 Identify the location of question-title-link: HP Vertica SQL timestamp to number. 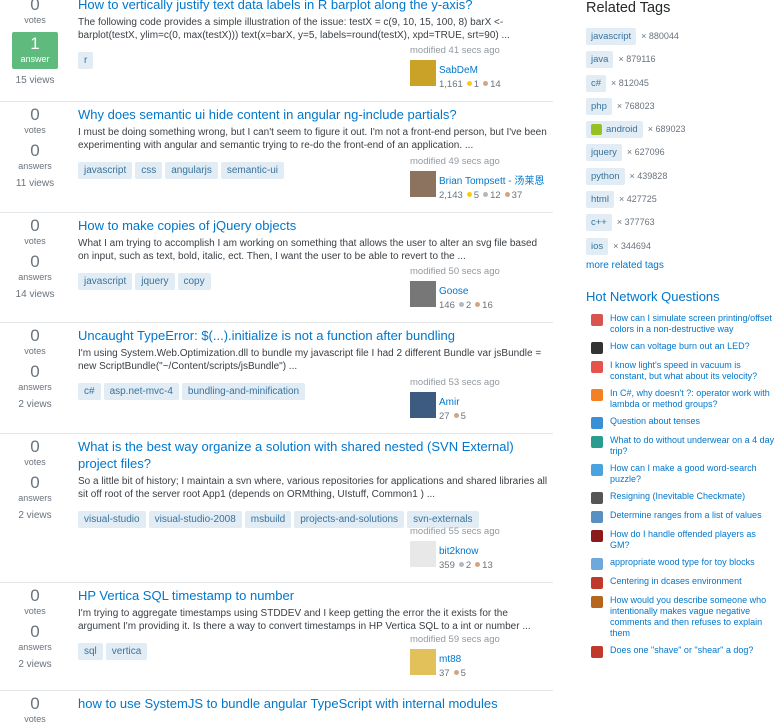
(314, 595).